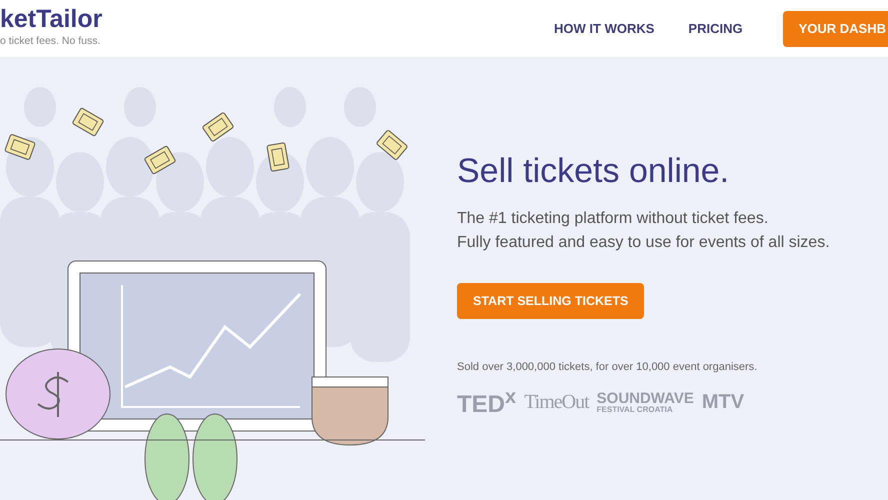 This screenshot has width=888, height=500. What do you see at coordinates (51, 40) in the screenshot?
I see `tagline: o ticket fees. No fuss.` at bounding box center [51, 40].